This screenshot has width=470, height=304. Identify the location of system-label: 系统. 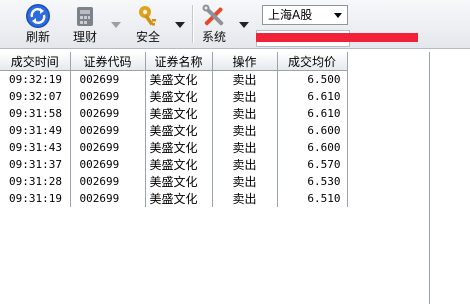
(213, 37).